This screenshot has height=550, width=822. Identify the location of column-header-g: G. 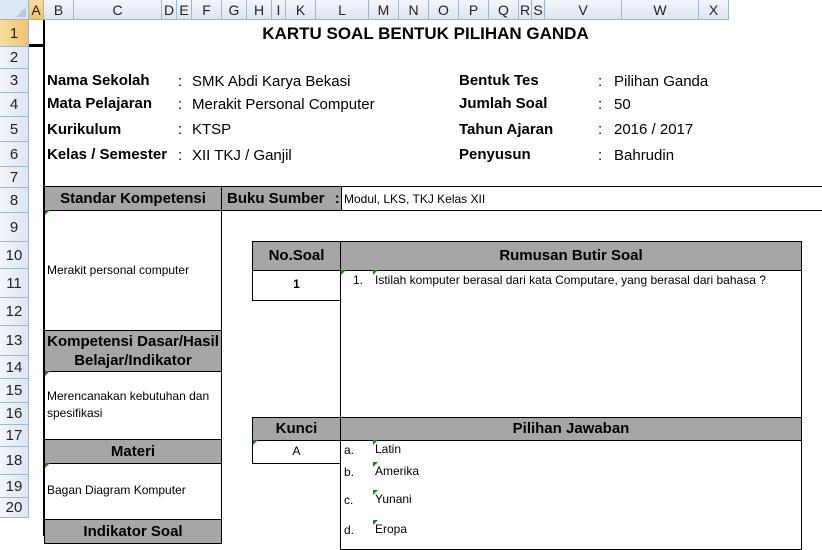
(234, 10).